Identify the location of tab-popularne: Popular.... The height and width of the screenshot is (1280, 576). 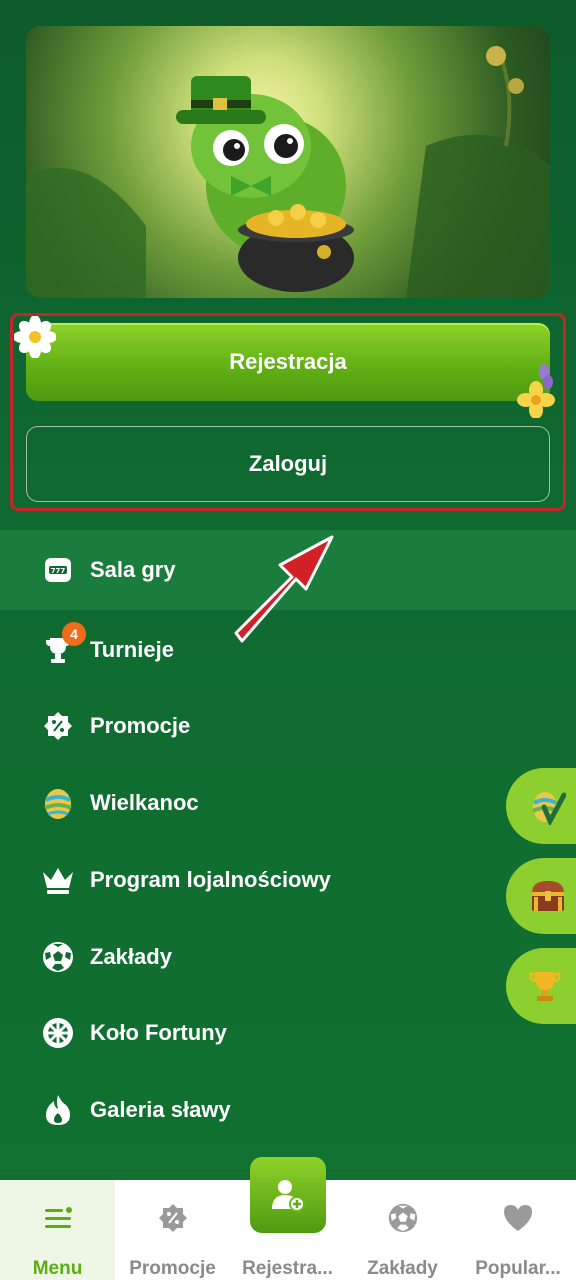
(518, 1230).